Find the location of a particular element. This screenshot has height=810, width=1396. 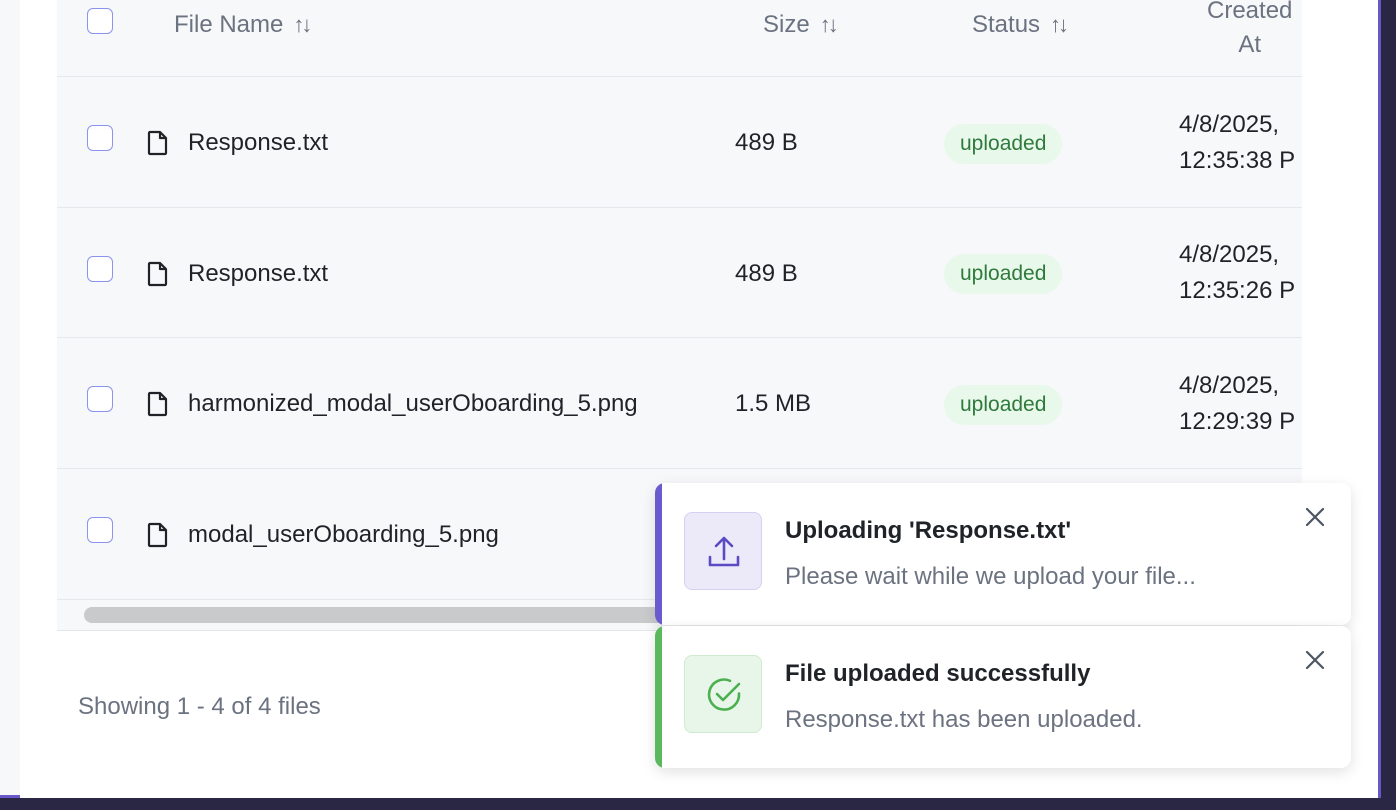

column-header-label: Created is located at coordinates (1250, 12).